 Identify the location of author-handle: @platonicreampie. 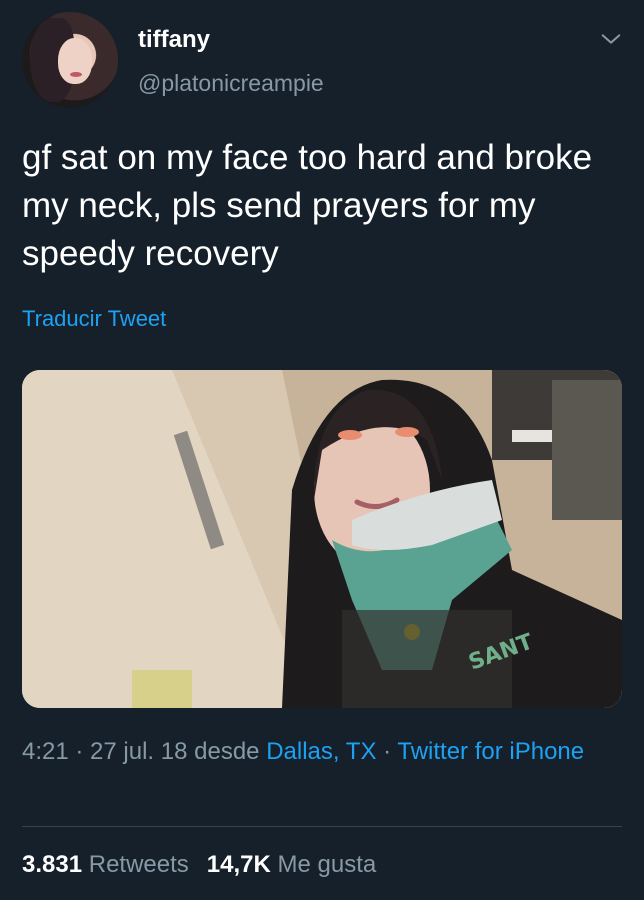
(231, 83).